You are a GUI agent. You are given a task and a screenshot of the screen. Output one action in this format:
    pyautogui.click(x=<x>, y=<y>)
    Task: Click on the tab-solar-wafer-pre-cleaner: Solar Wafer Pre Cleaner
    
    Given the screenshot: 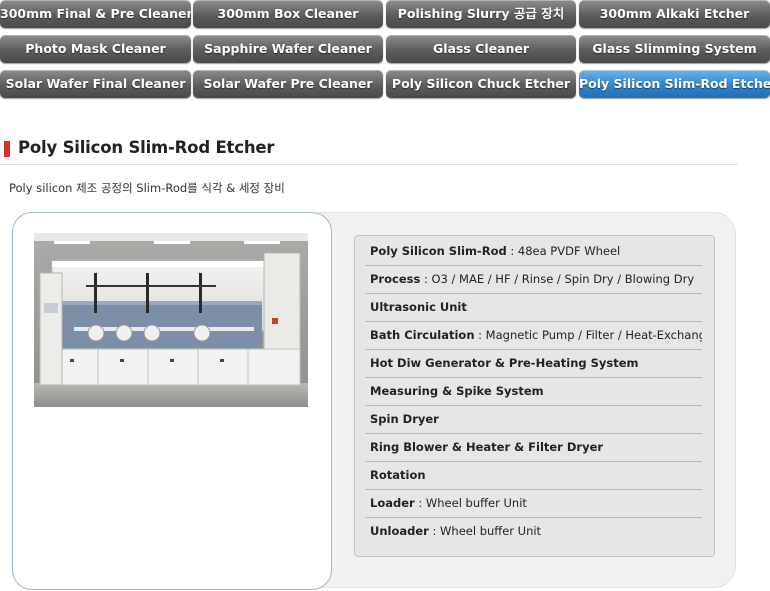 What is the action you would take?
    pyautogui.click(x=288, y=84)
    